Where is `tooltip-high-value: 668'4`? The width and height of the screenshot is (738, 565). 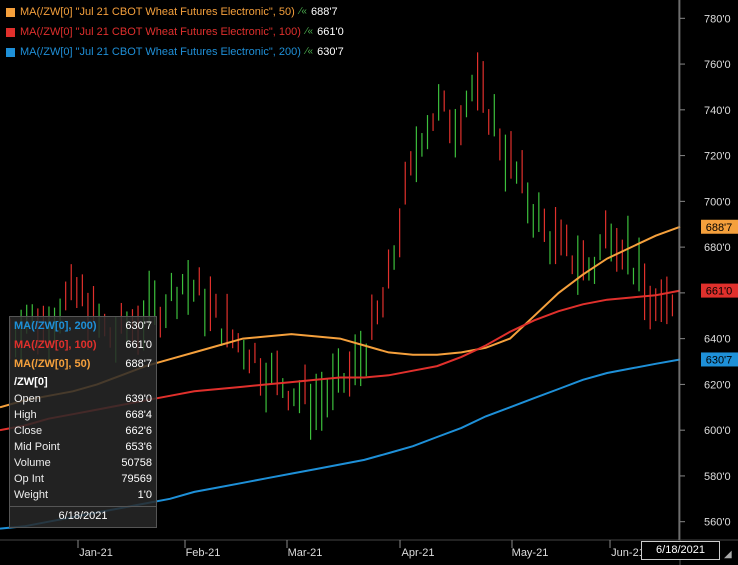 tooltip-high-value: 668'4 is located at coordinates (138, 415).